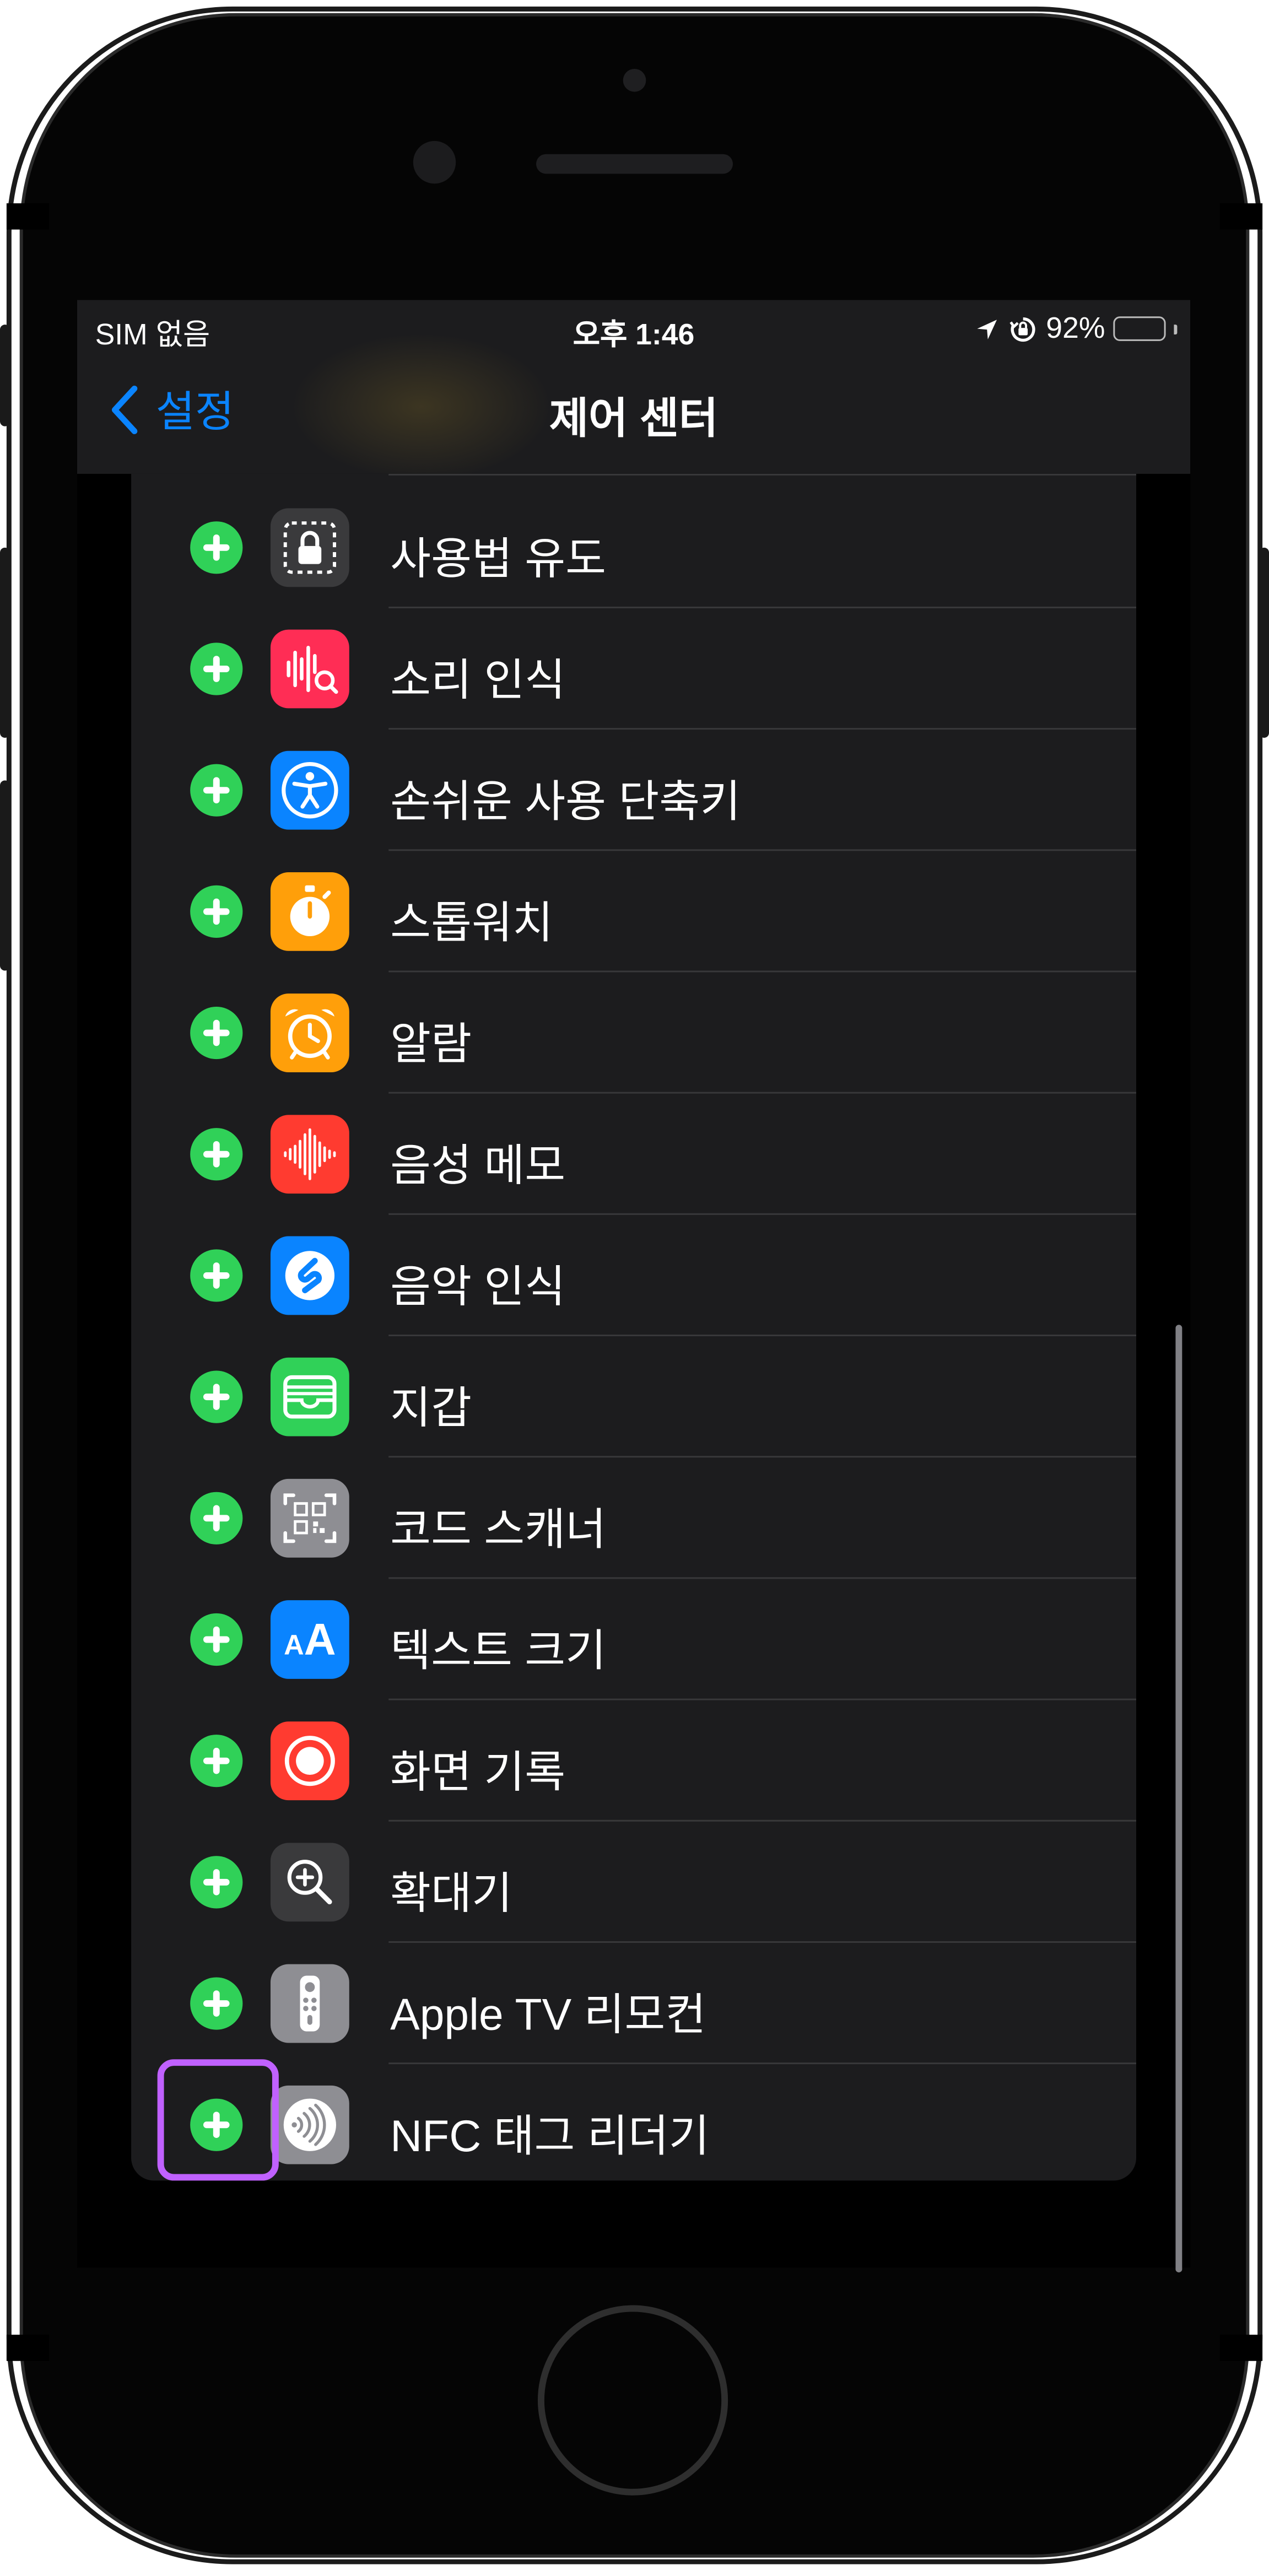 The width and height of the screenshot is (1269, 2576). What do you see at coordinates (632, 2400) in the screenshot?
I see `home-button` at bounding box center [632, 2400].